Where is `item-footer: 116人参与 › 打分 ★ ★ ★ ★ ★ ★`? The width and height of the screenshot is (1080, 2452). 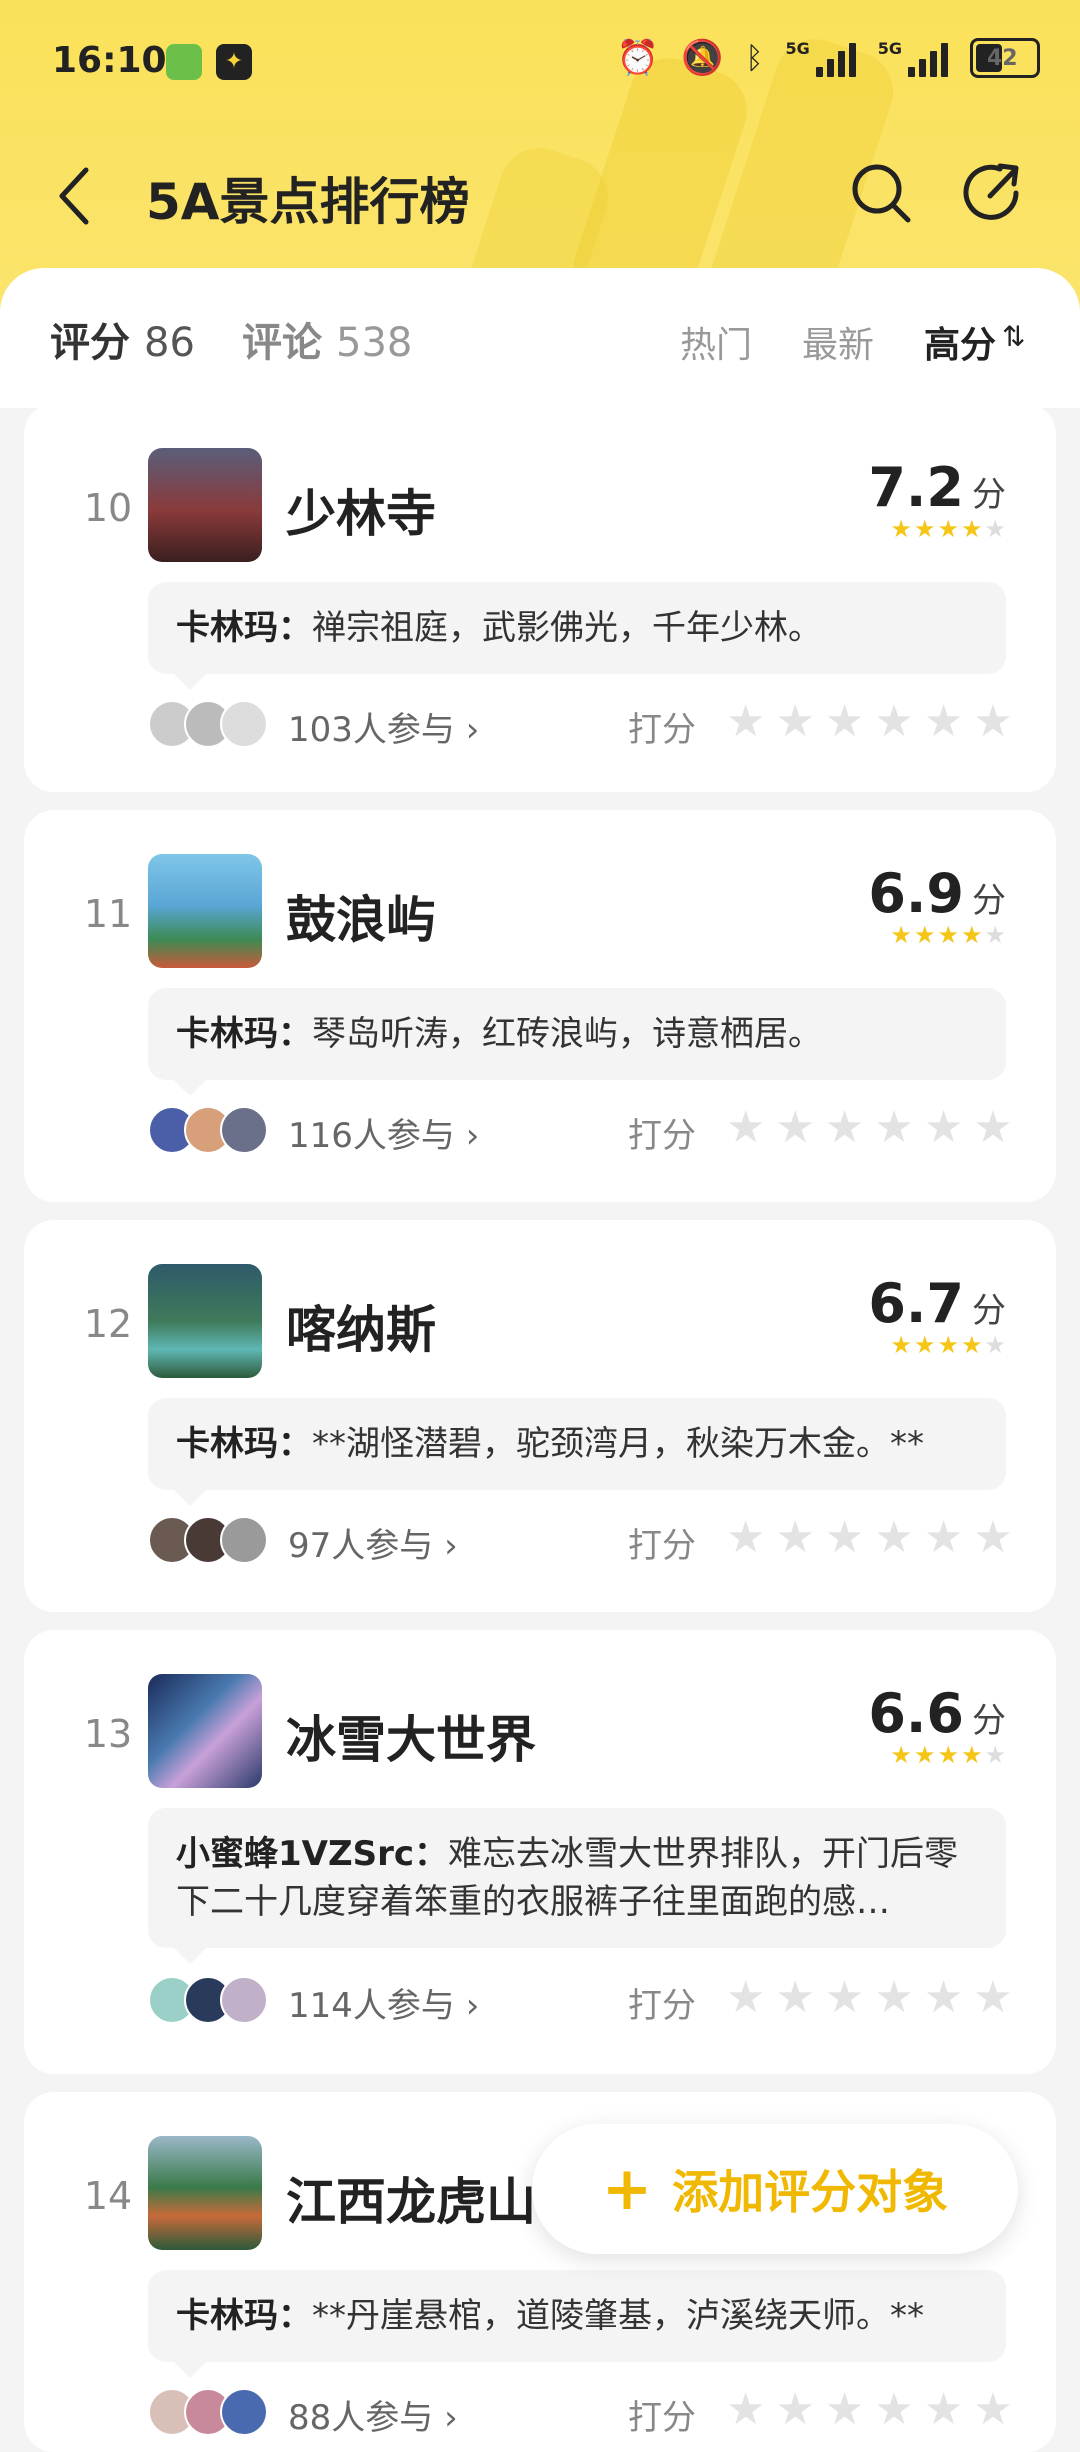
item-footer: 116人参与 › 打分 ★ ★ ★ ★ ★ ★ is located at coordinates (588, 1130).